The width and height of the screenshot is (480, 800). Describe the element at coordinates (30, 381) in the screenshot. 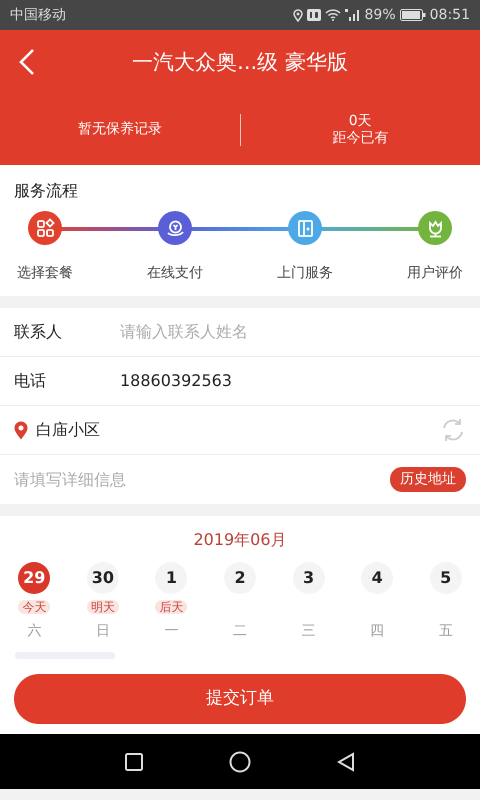

I see `field-label: 电话` at that location.